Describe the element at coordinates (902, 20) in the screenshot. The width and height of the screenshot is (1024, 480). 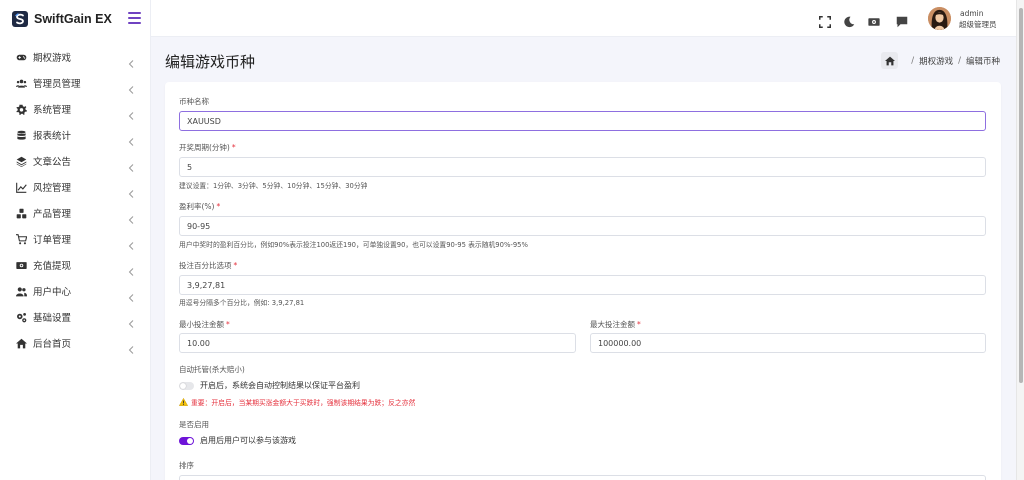
I see `message-icon` at that location.